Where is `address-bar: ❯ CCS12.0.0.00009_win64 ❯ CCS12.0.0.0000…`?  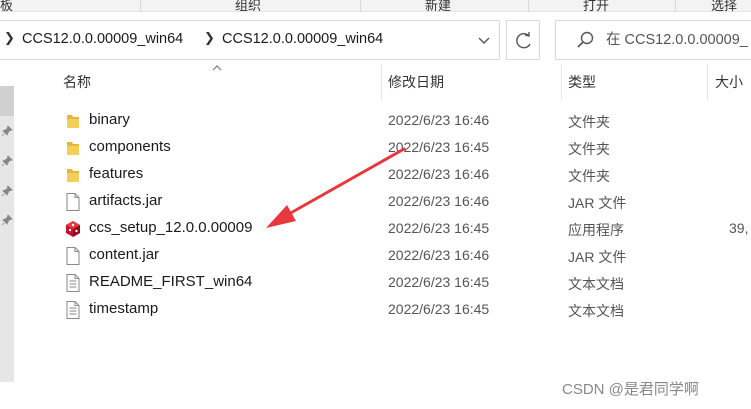 address-bar: ❯ CCS12.0.0.00009_win64 ❯ CCS12.0.0.0000… is located at coordinates (250, 40).